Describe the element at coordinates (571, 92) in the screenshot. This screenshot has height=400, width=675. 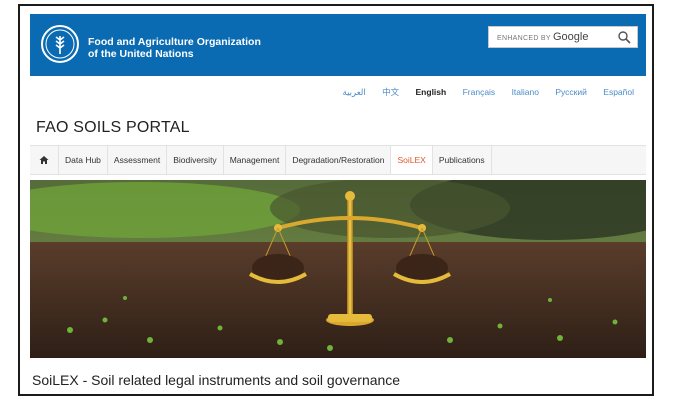
I see `lang-russian: Русский` at that location.